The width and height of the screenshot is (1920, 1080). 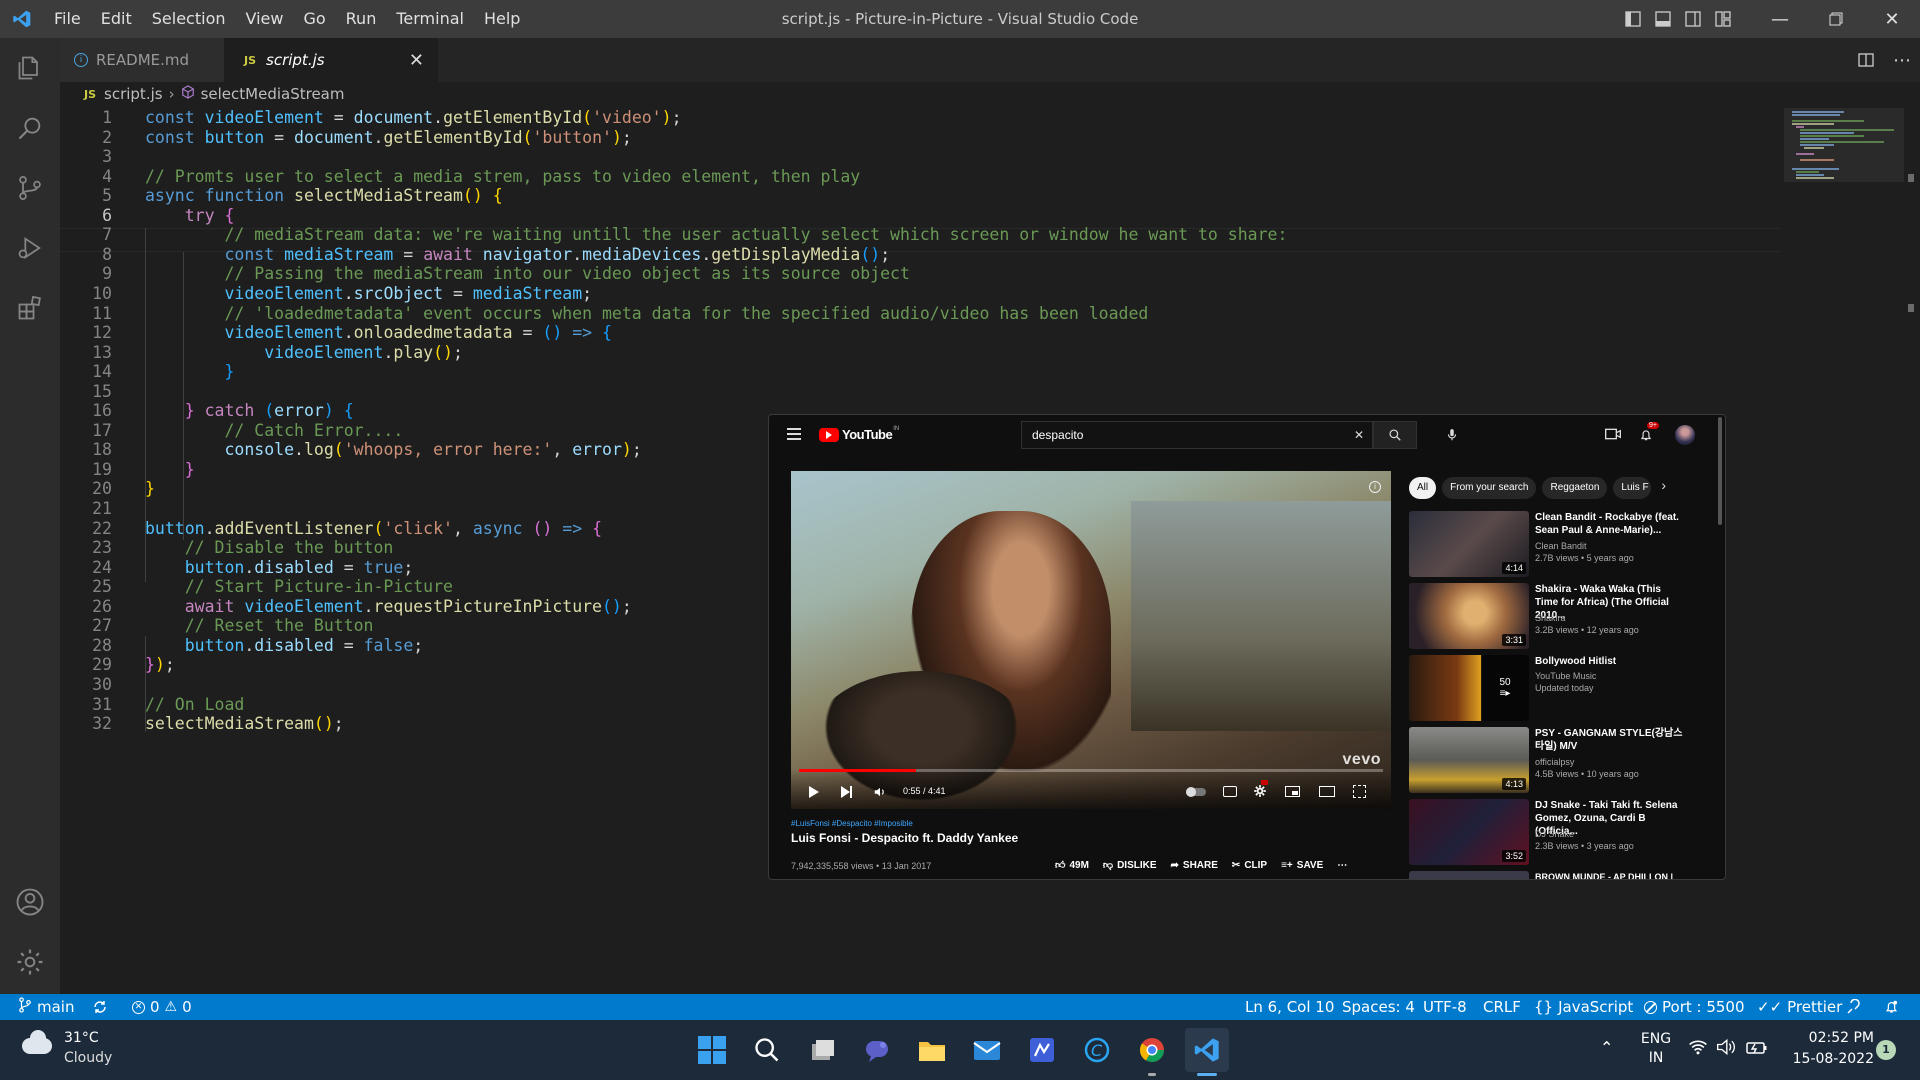 What do you see at coordinates (1378, 1007) in the screenshot?
I see `indentation: Spaces: 4` at bounding box center [1378, 1007].